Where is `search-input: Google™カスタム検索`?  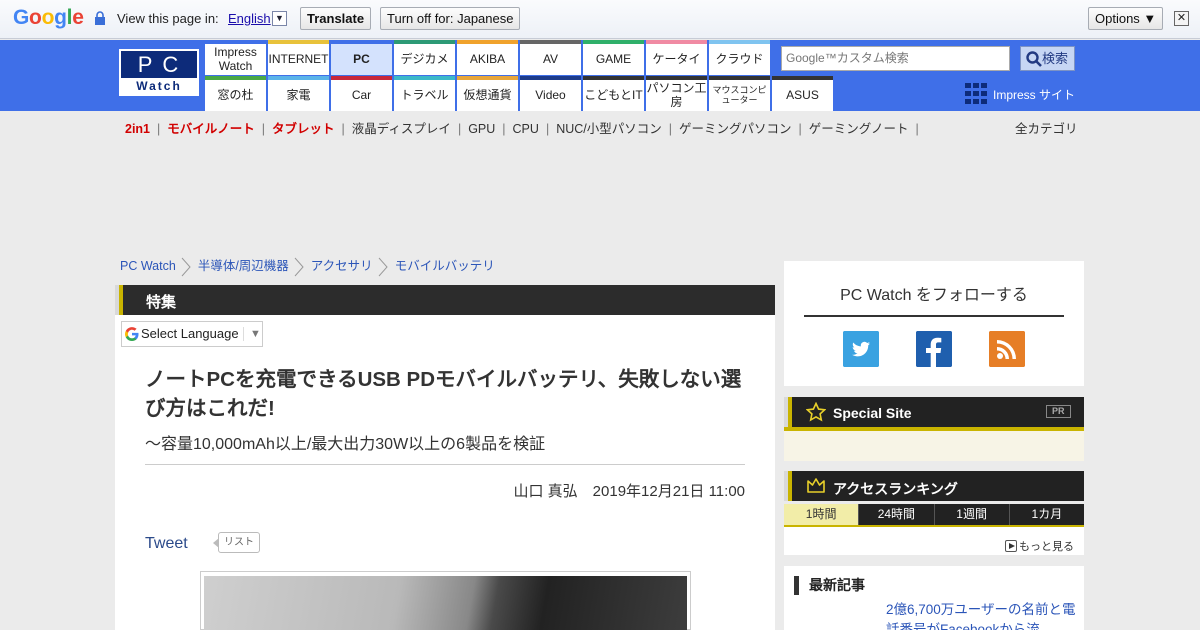 search-input: Google™カスタム検索 is located at coordinates (895, 58).